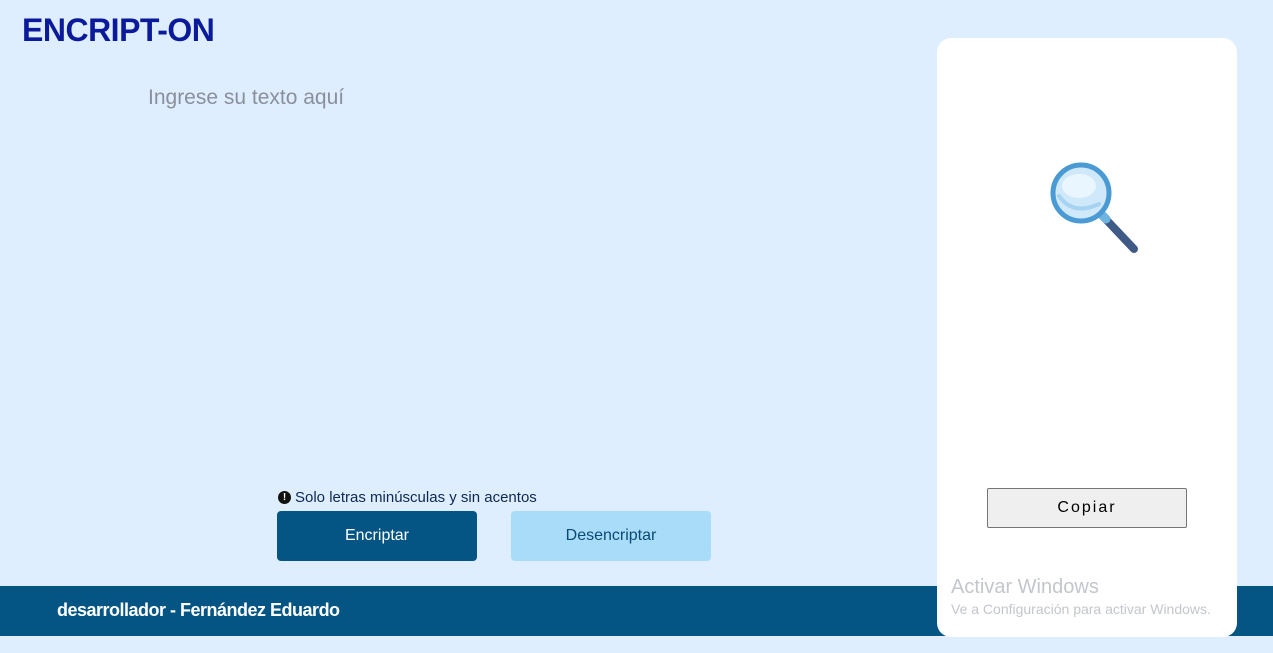  I want to click on app-logo: ENCRIPT-ON, so click(118, 30).